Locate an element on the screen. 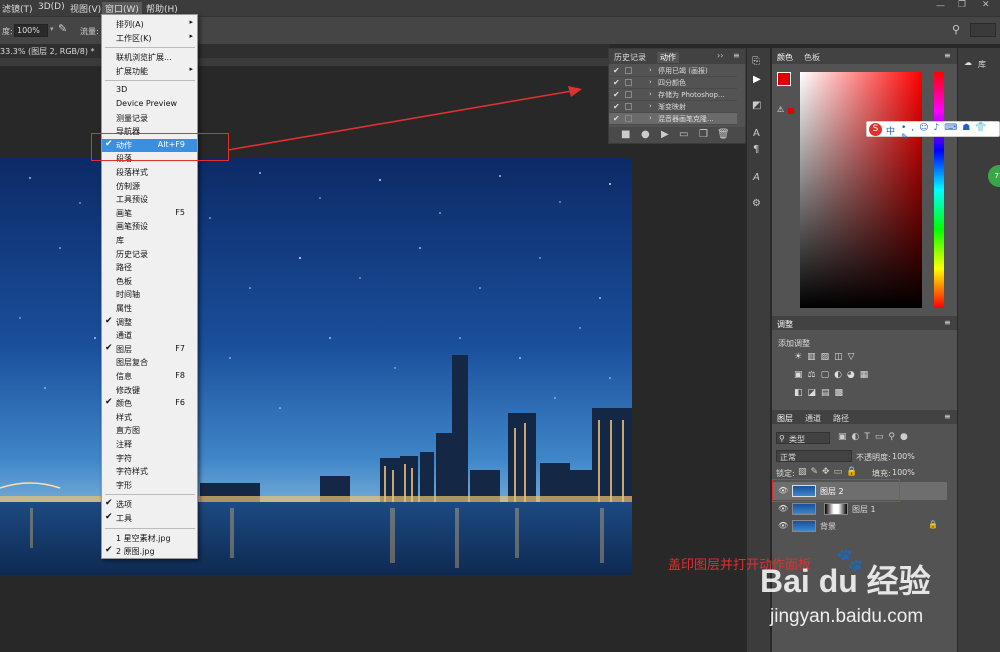  character-icon: A is located at coordinates (756, 133).